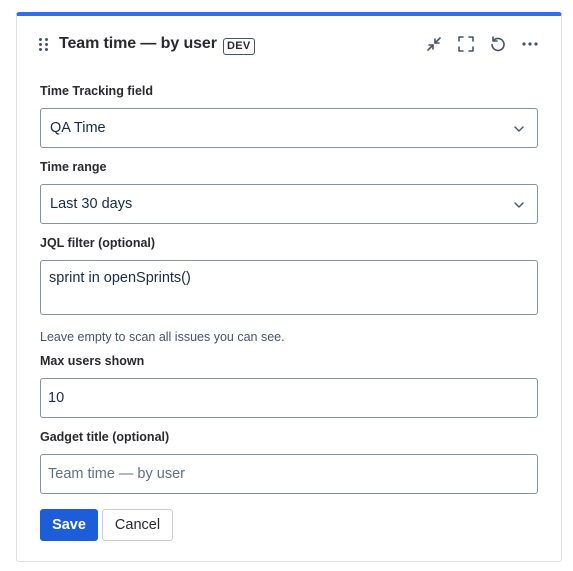 The image size is (573, 571). I want to click on save-button: Save, so click(69, 525).